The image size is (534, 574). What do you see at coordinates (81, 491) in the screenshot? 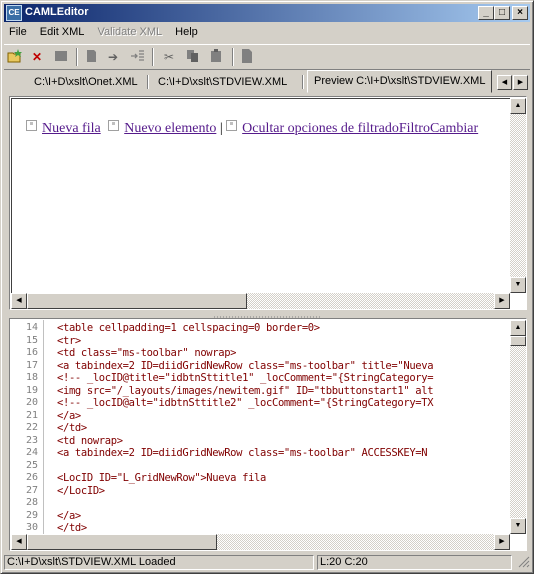
I see `code-line: </LocID>` at bounding box center [81, 491].